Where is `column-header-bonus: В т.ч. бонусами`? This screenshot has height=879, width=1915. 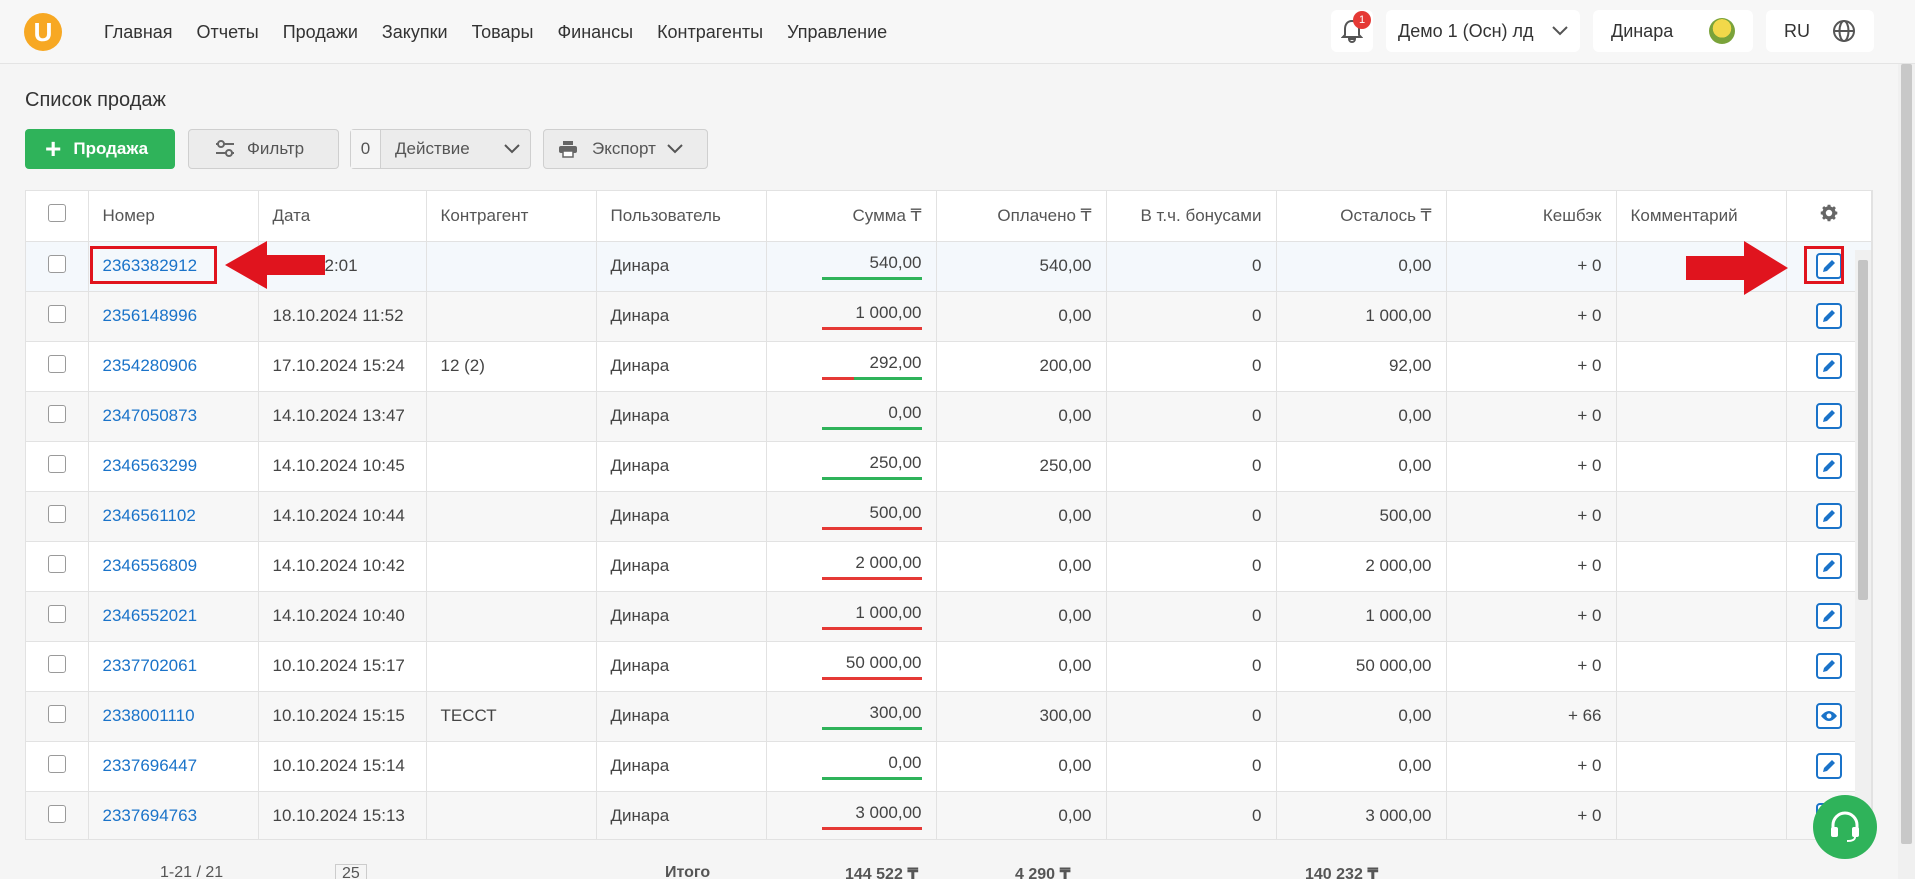 column-header-bonus: В т.ч. бонусами is located at coordinates (1191, 216).